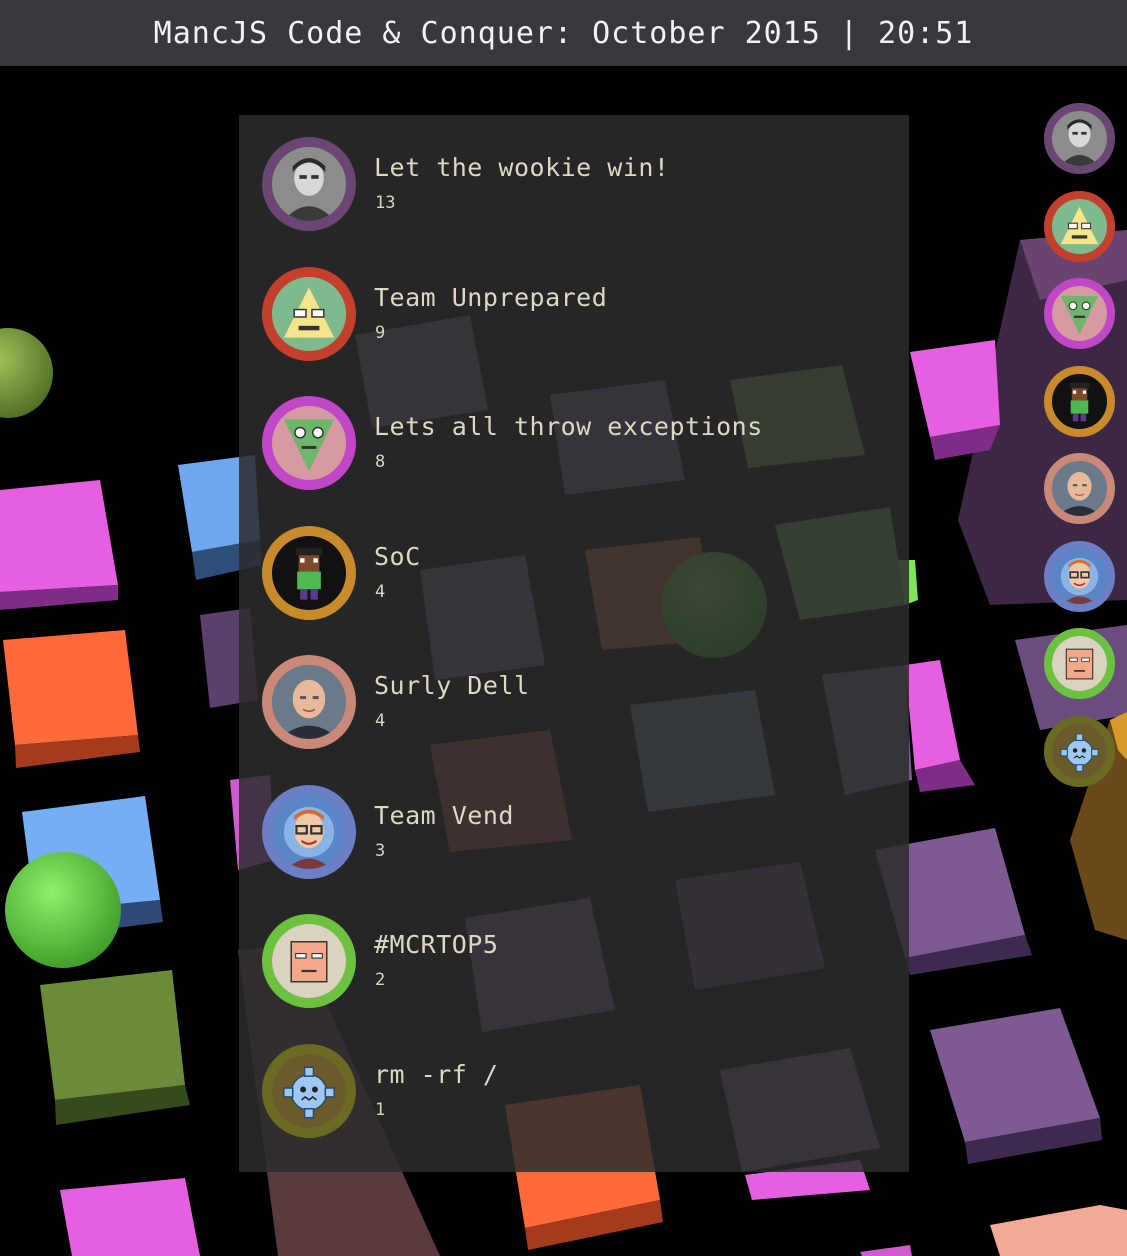 The height and width of the screenshot is (1256, 1127). I want to click on team-name: rm -rf /, so click(436, 1074).